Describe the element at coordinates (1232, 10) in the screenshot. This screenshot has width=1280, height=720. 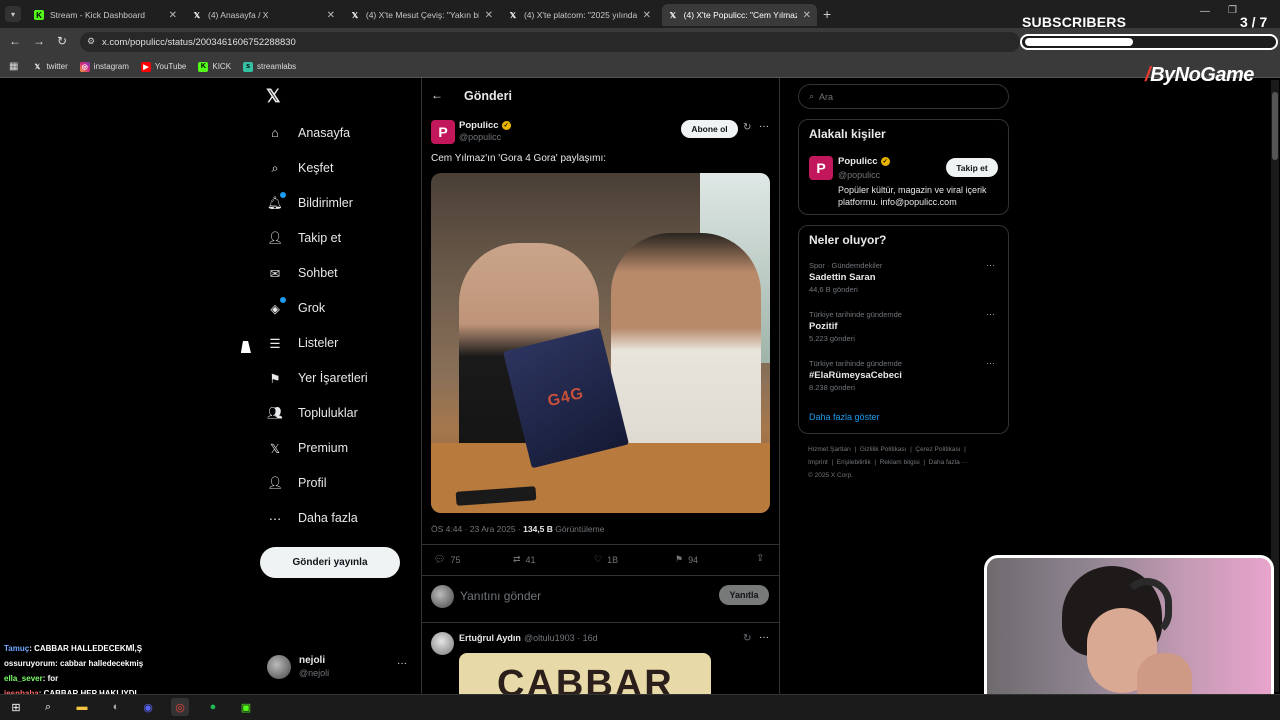
I see `maximize-window-button: ❐` at that location.